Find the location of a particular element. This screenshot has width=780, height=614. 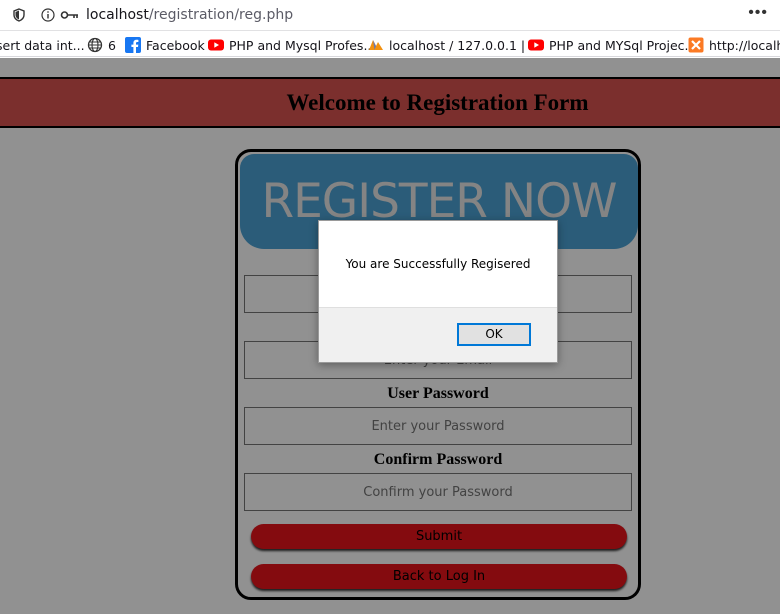

url-host: localhost is located at coordinates (117, 15).